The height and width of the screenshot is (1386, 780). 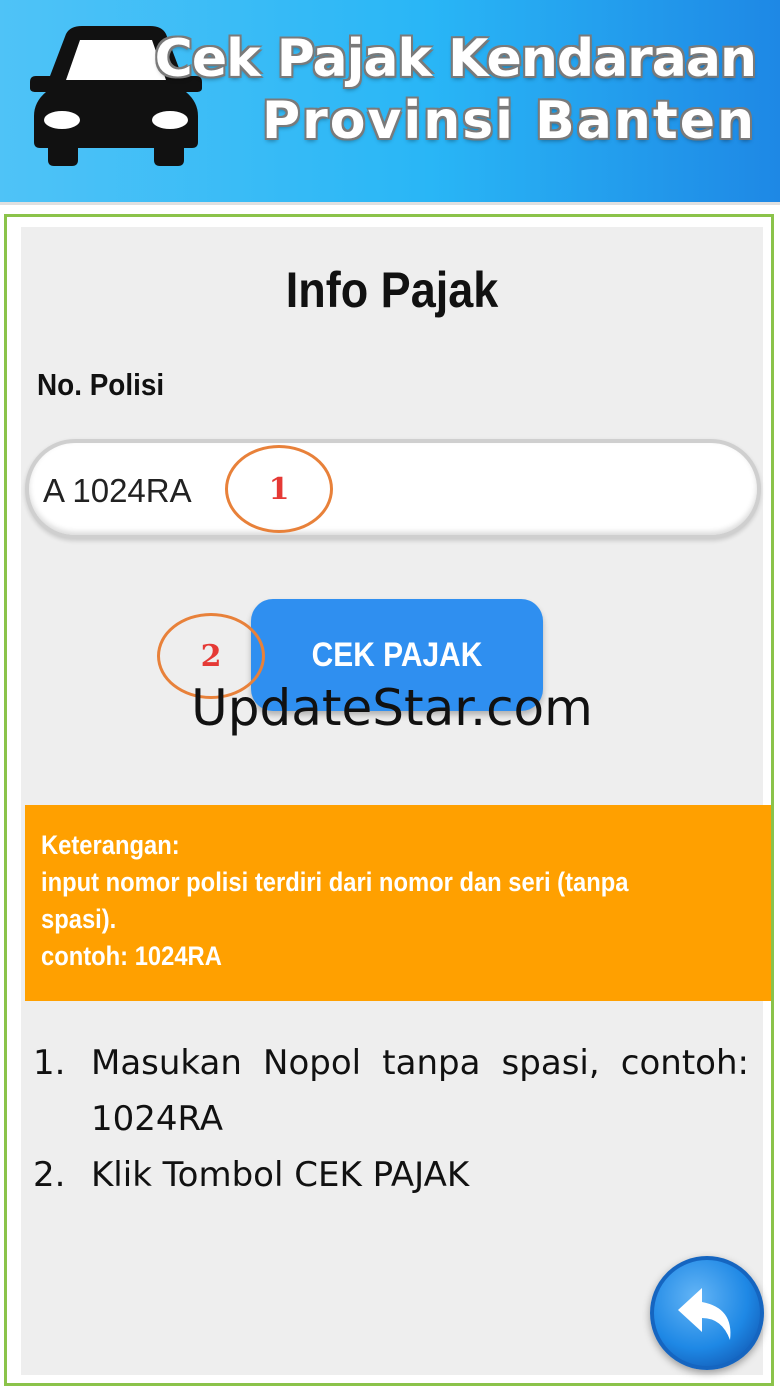 What do you see at coordinates (49, 1175) in the screenshot?
I see `instruction-number: 2.` at bounding box center [49, 1175].